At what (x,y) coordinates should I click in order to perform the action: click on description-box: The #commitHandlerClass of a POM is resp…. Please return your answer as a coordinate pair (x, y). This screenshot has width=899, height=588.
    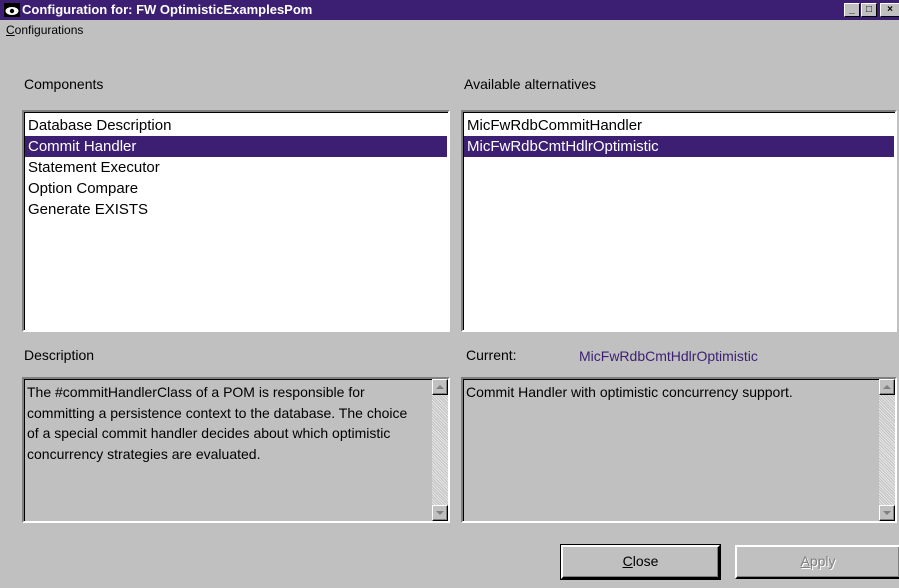
    Looking at the image, I should click on (236, 450).